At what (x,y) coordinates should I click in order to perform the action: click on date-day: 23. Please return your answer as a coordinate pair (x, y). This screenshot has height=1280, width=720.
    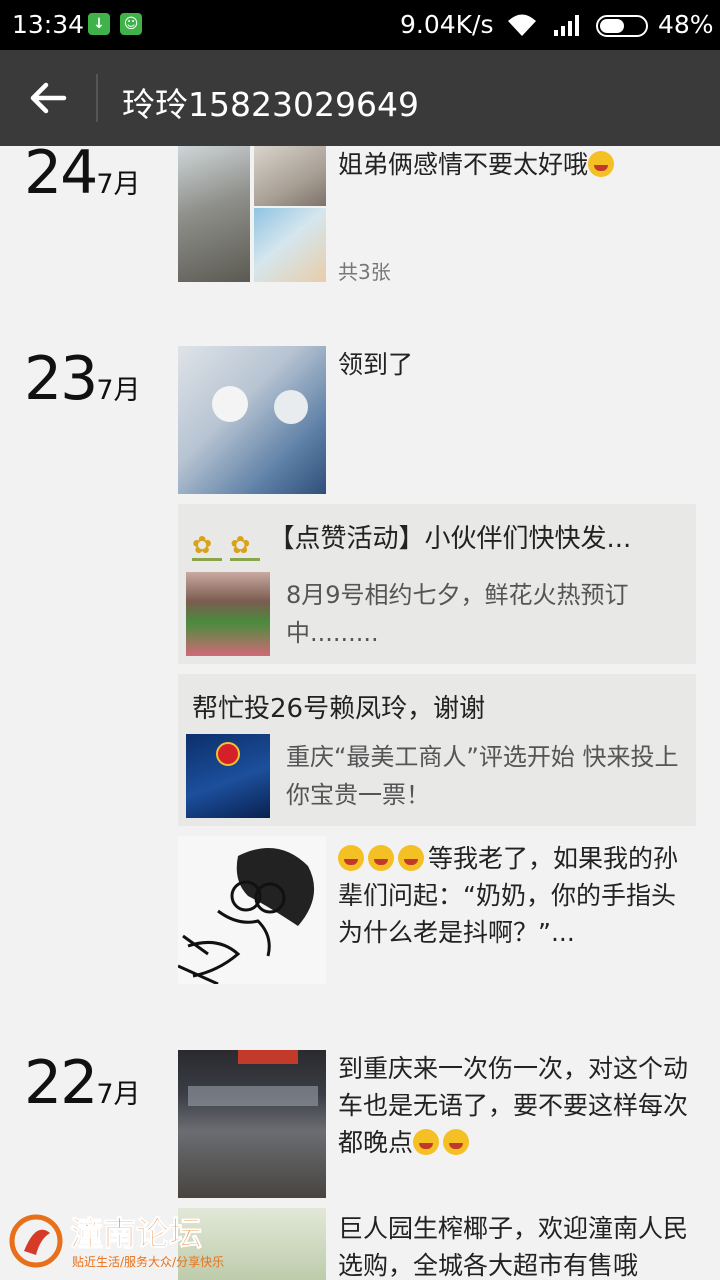
    Looking at the image, I should click on (61, 379).